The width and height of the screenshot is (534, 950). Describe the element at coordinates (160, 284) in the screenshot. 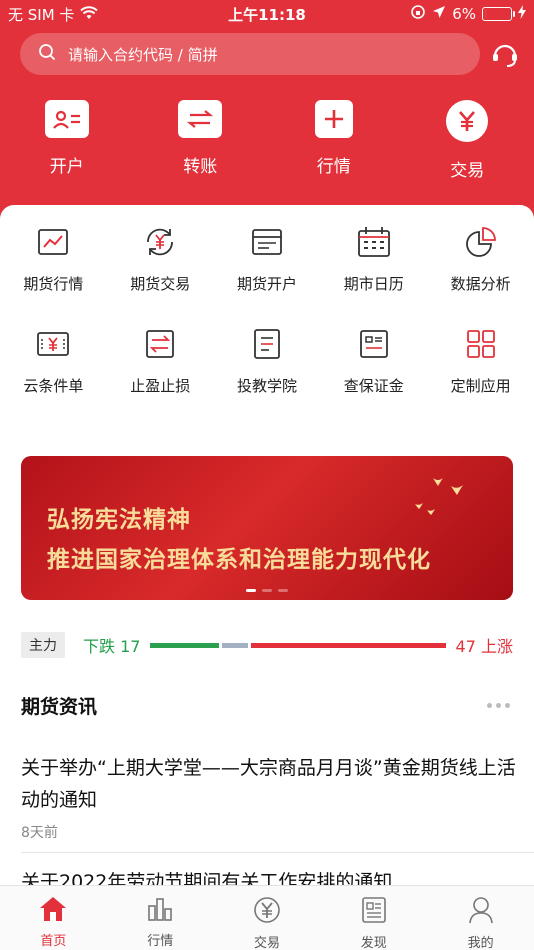

I see `grid-futures-trade-label: 期货交易` at that location.